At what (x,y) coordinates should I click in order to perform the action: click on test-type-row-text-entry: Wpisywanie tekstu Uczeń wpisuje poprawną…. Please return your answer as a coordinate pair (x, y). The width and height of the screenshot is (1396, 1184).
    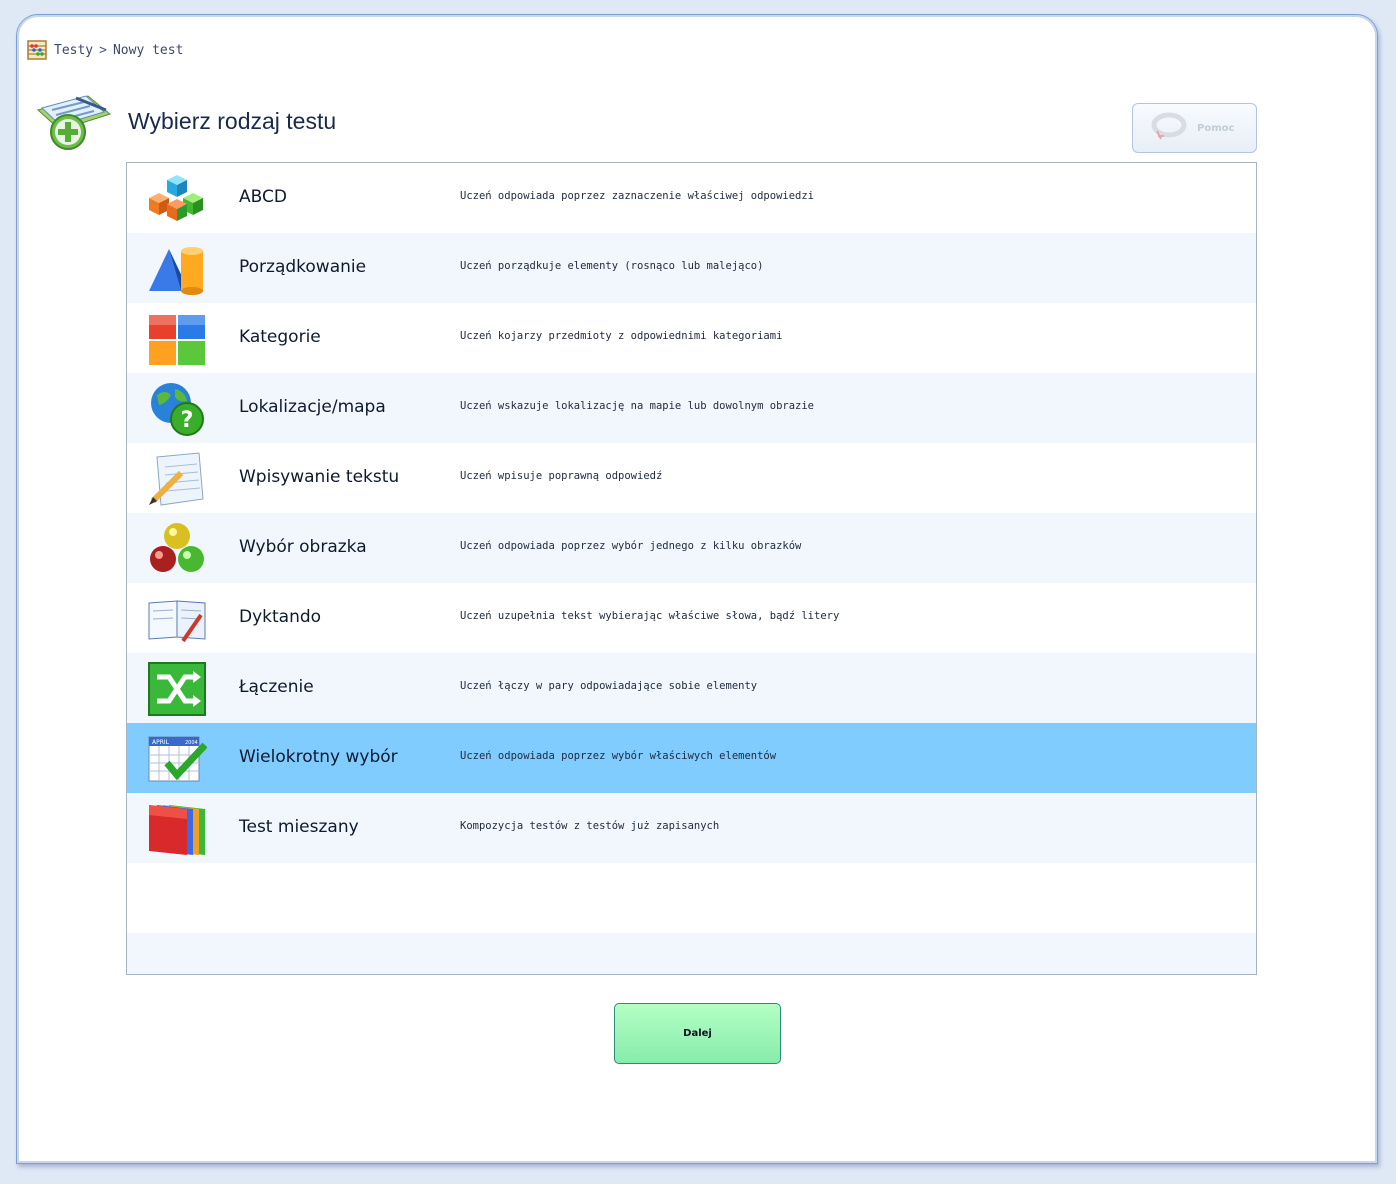
    Looking at the image, I should click on (691, 478).